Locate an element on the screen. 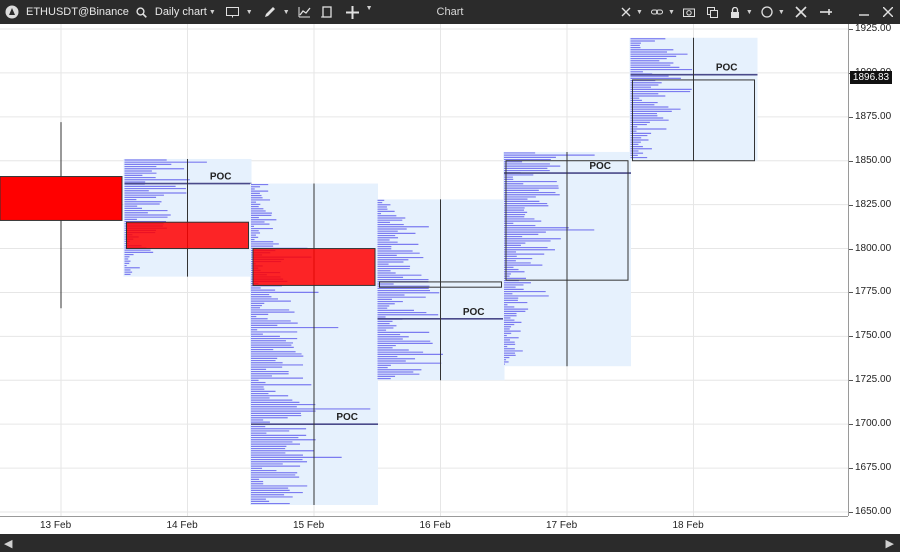 This screenshot has width=900, height=552. time-label: 14 Feb is located at coordinates (182, 525).